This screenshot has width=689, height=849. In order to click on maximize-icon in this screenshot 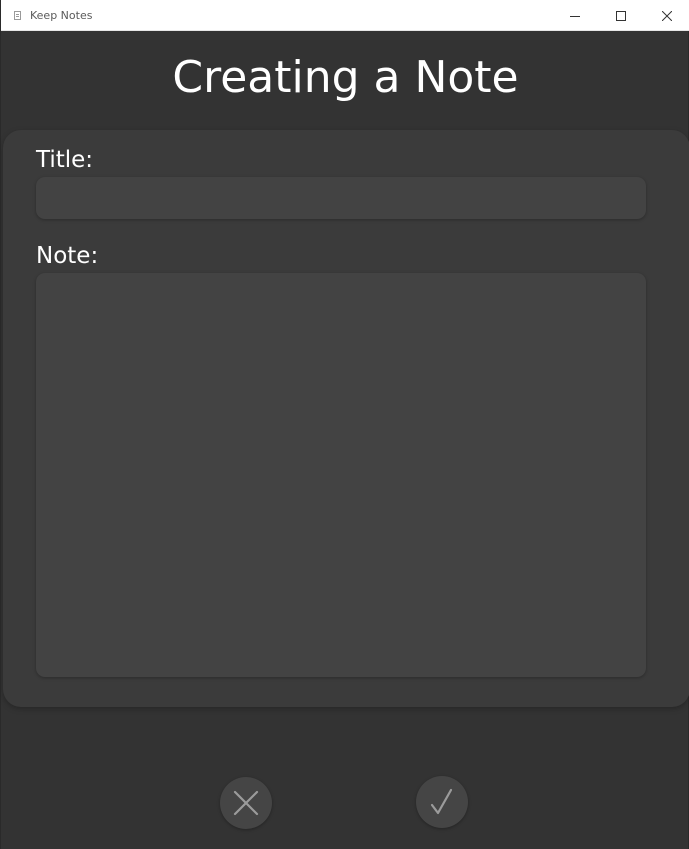, I will do `click(621, 15)`.